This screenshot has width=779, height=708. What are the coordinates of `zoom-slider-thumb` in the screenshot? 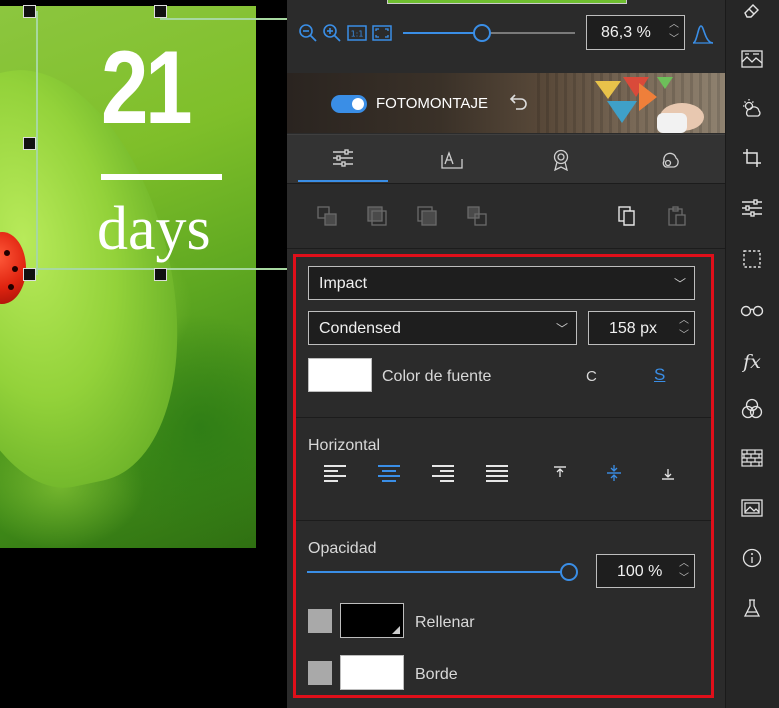 It's located at (482, 33).